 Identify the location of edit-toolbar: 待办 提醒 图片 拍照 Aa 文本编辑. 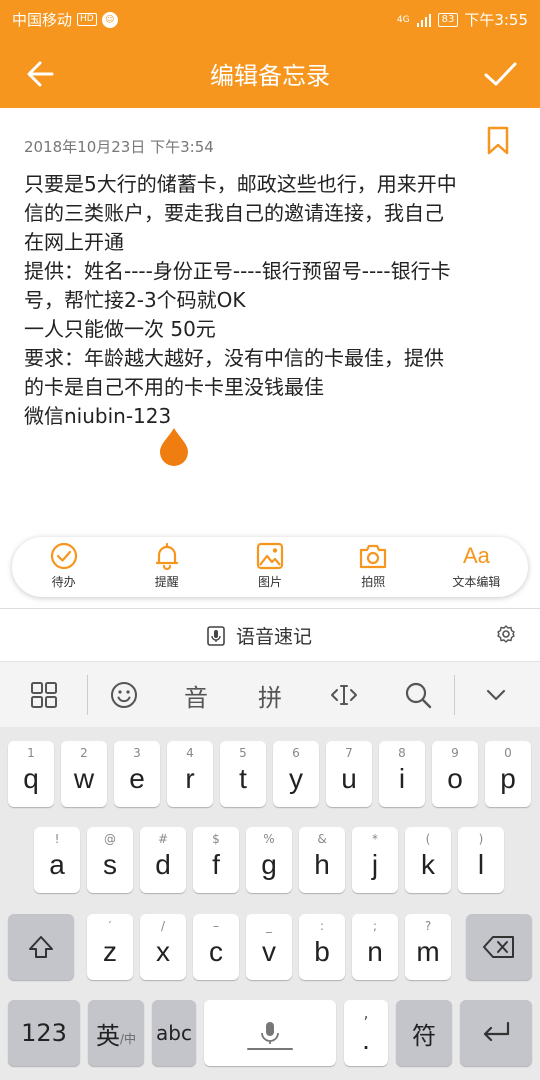
(270, 567).